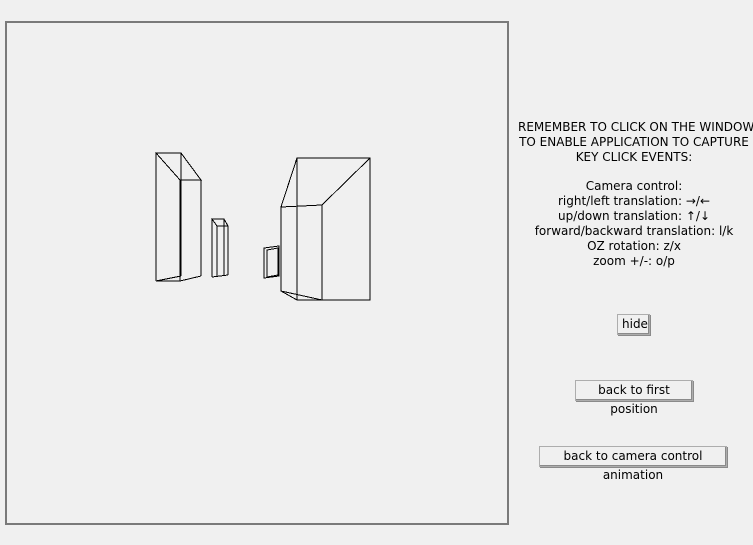 This screenshot has width=753, height=545. I want to click on control-item: OZ rotation: z/x, so click(634, 246).